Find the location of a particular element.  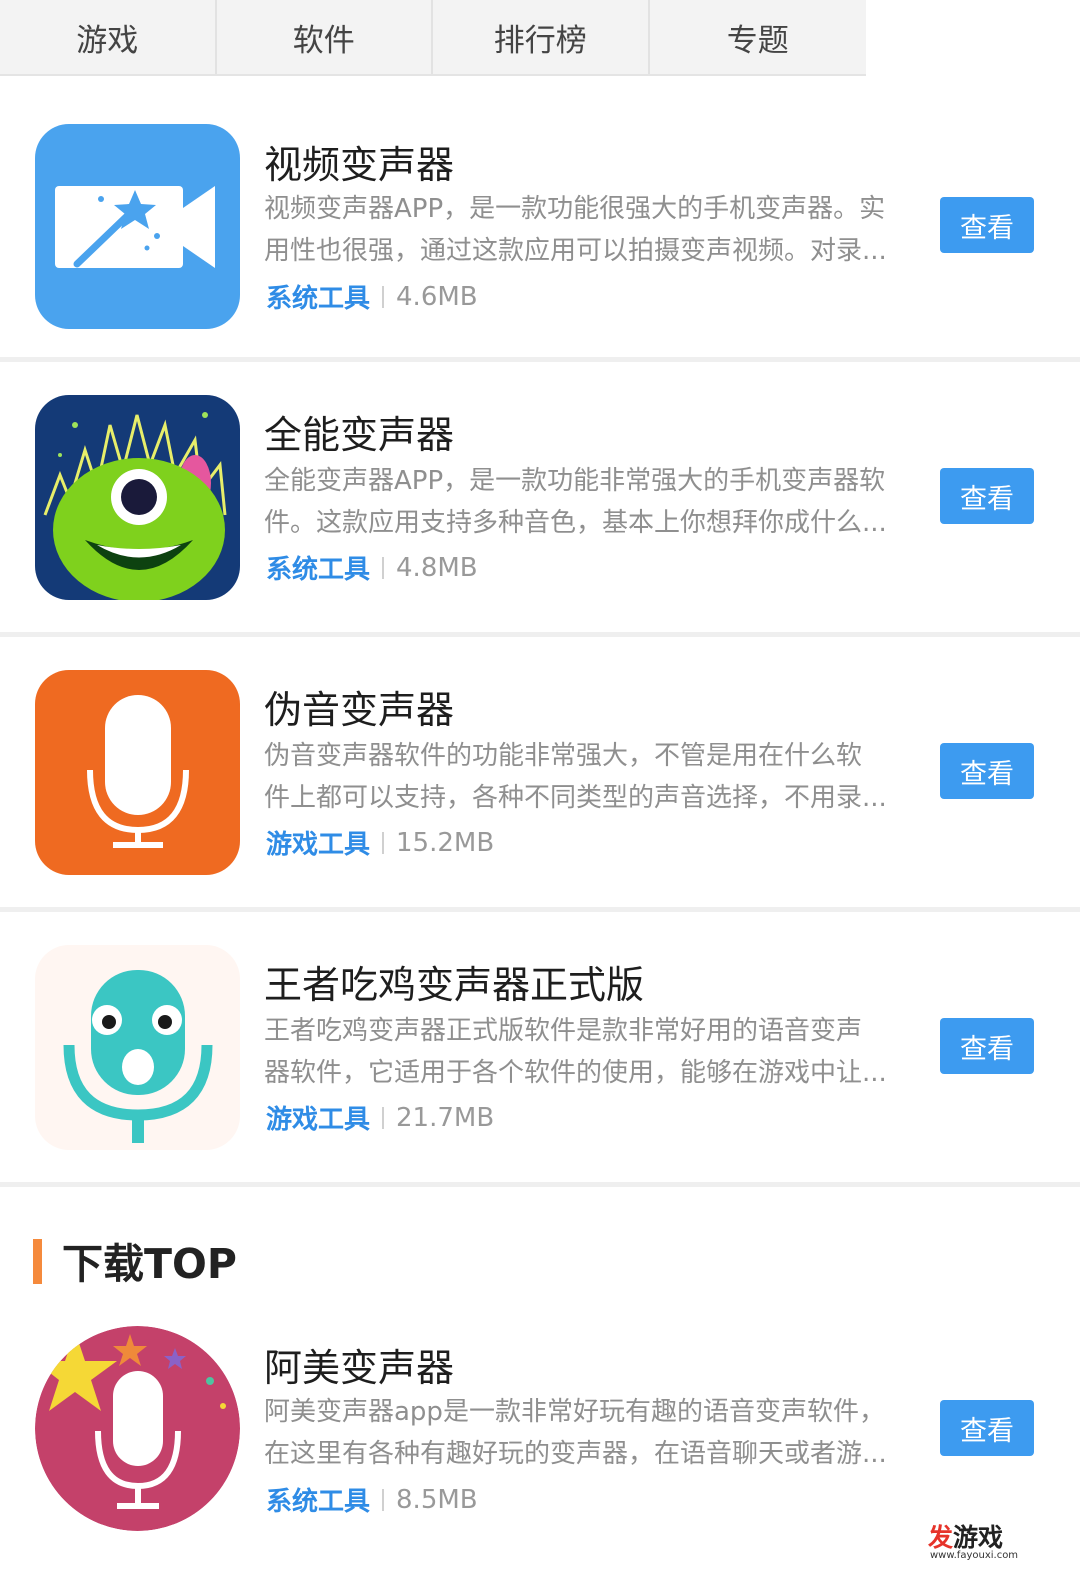

microphone-icon is located at coordinates (137, 772).